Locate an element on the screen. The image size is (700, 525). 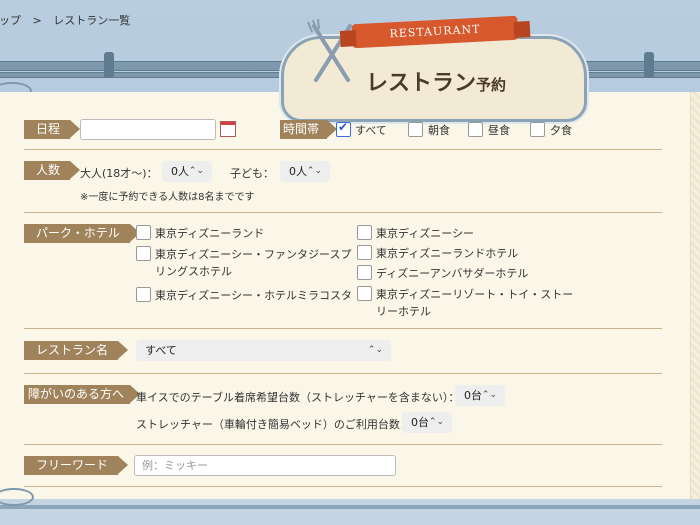
freeword-label: フリーワード is located at coordinates (76, 465).